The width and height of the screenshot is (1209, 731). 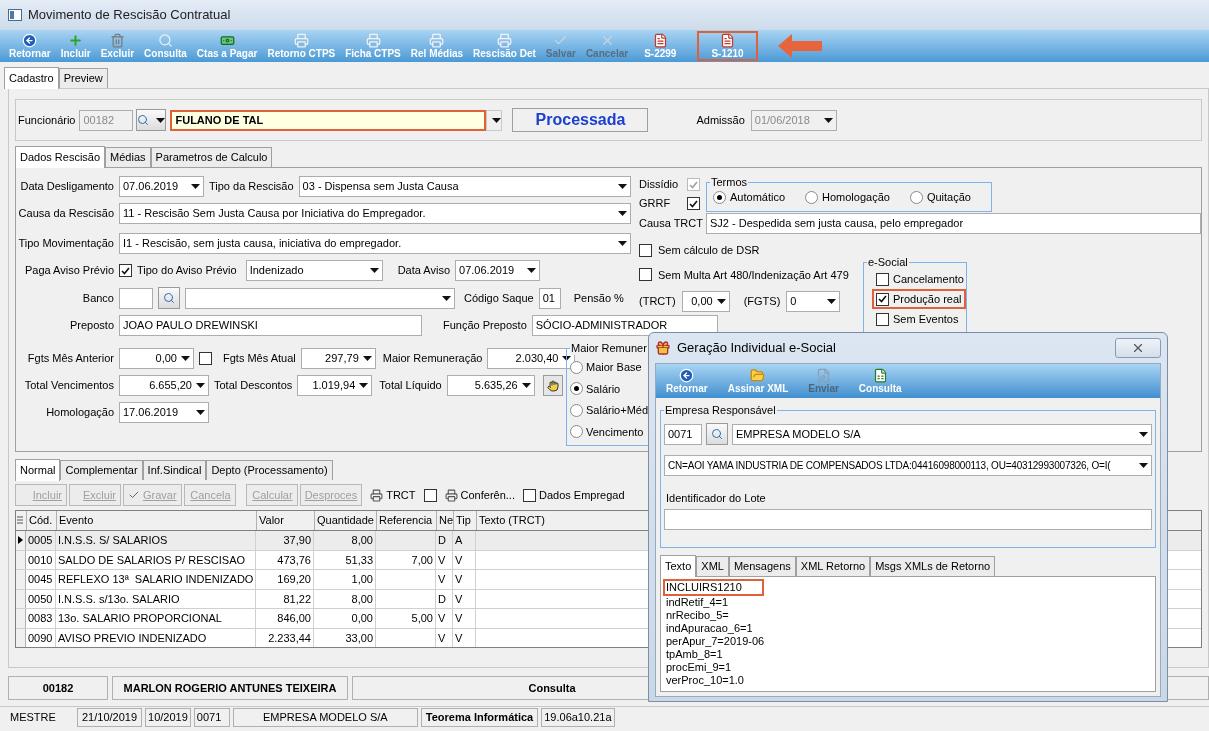 What do you see at coordinates (908, 634) in the screenshot?
I see `text-area: INCLUIRS1210 indRetif_4=1 nrRecibo_5= indApuracao_6=1 perApur_7=2019-06 tpAmb_8=1 procEmi_9=1 verProc_10=1.0` at bounding box center [908, 634].